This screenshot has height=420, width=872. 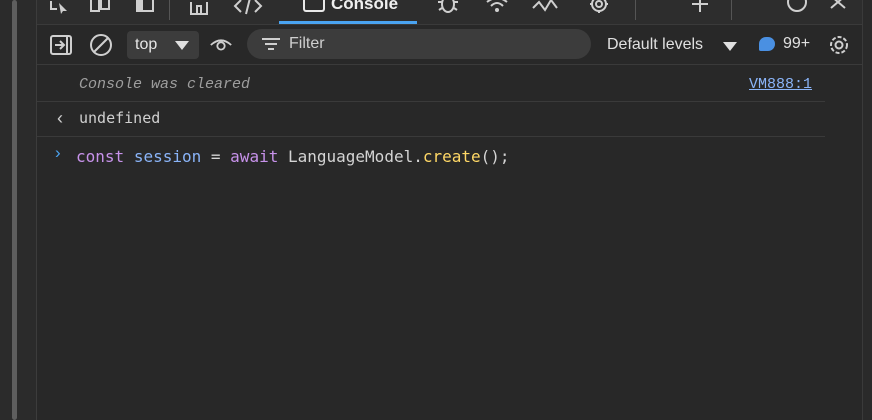 I want to click on no-entry-icon, so click(x=101, y=45).